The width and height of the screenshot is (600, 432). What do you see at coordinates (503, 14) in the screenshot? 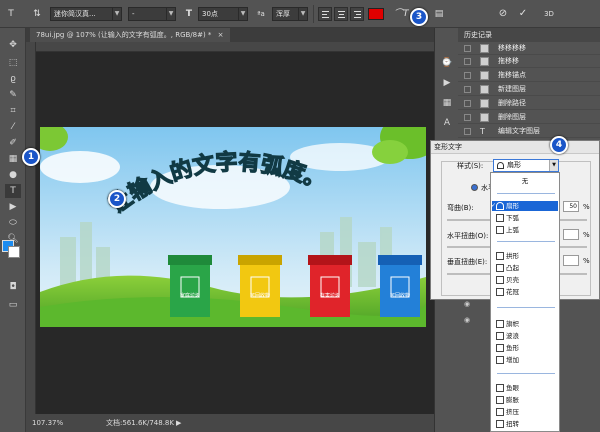
I see `cancel-icon: ⊘` at bounding box center [503, 14].